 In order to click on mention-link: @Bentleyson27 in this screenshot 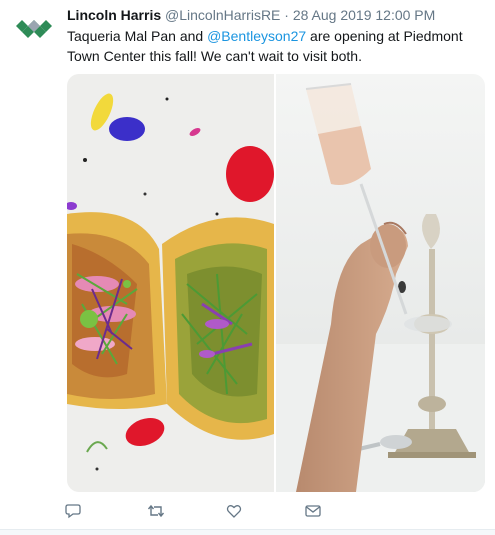, I will do `click(256, 36)`.